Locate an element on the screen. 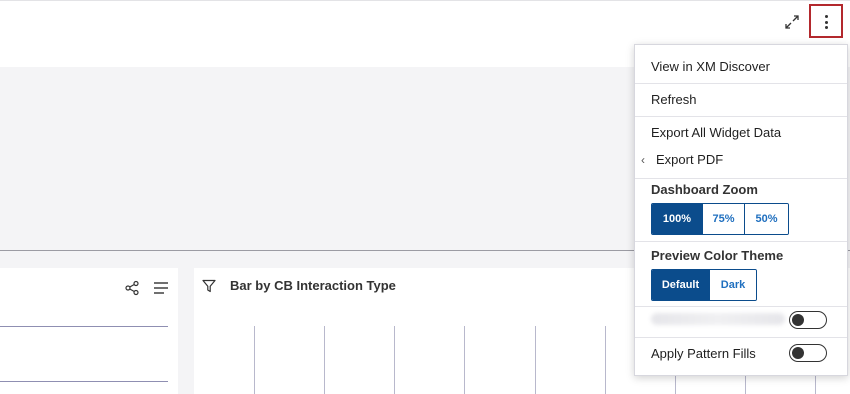 Image resolution: width=850 pixels, height=394 pixels. top-divider is located at coordinates (425, 0).